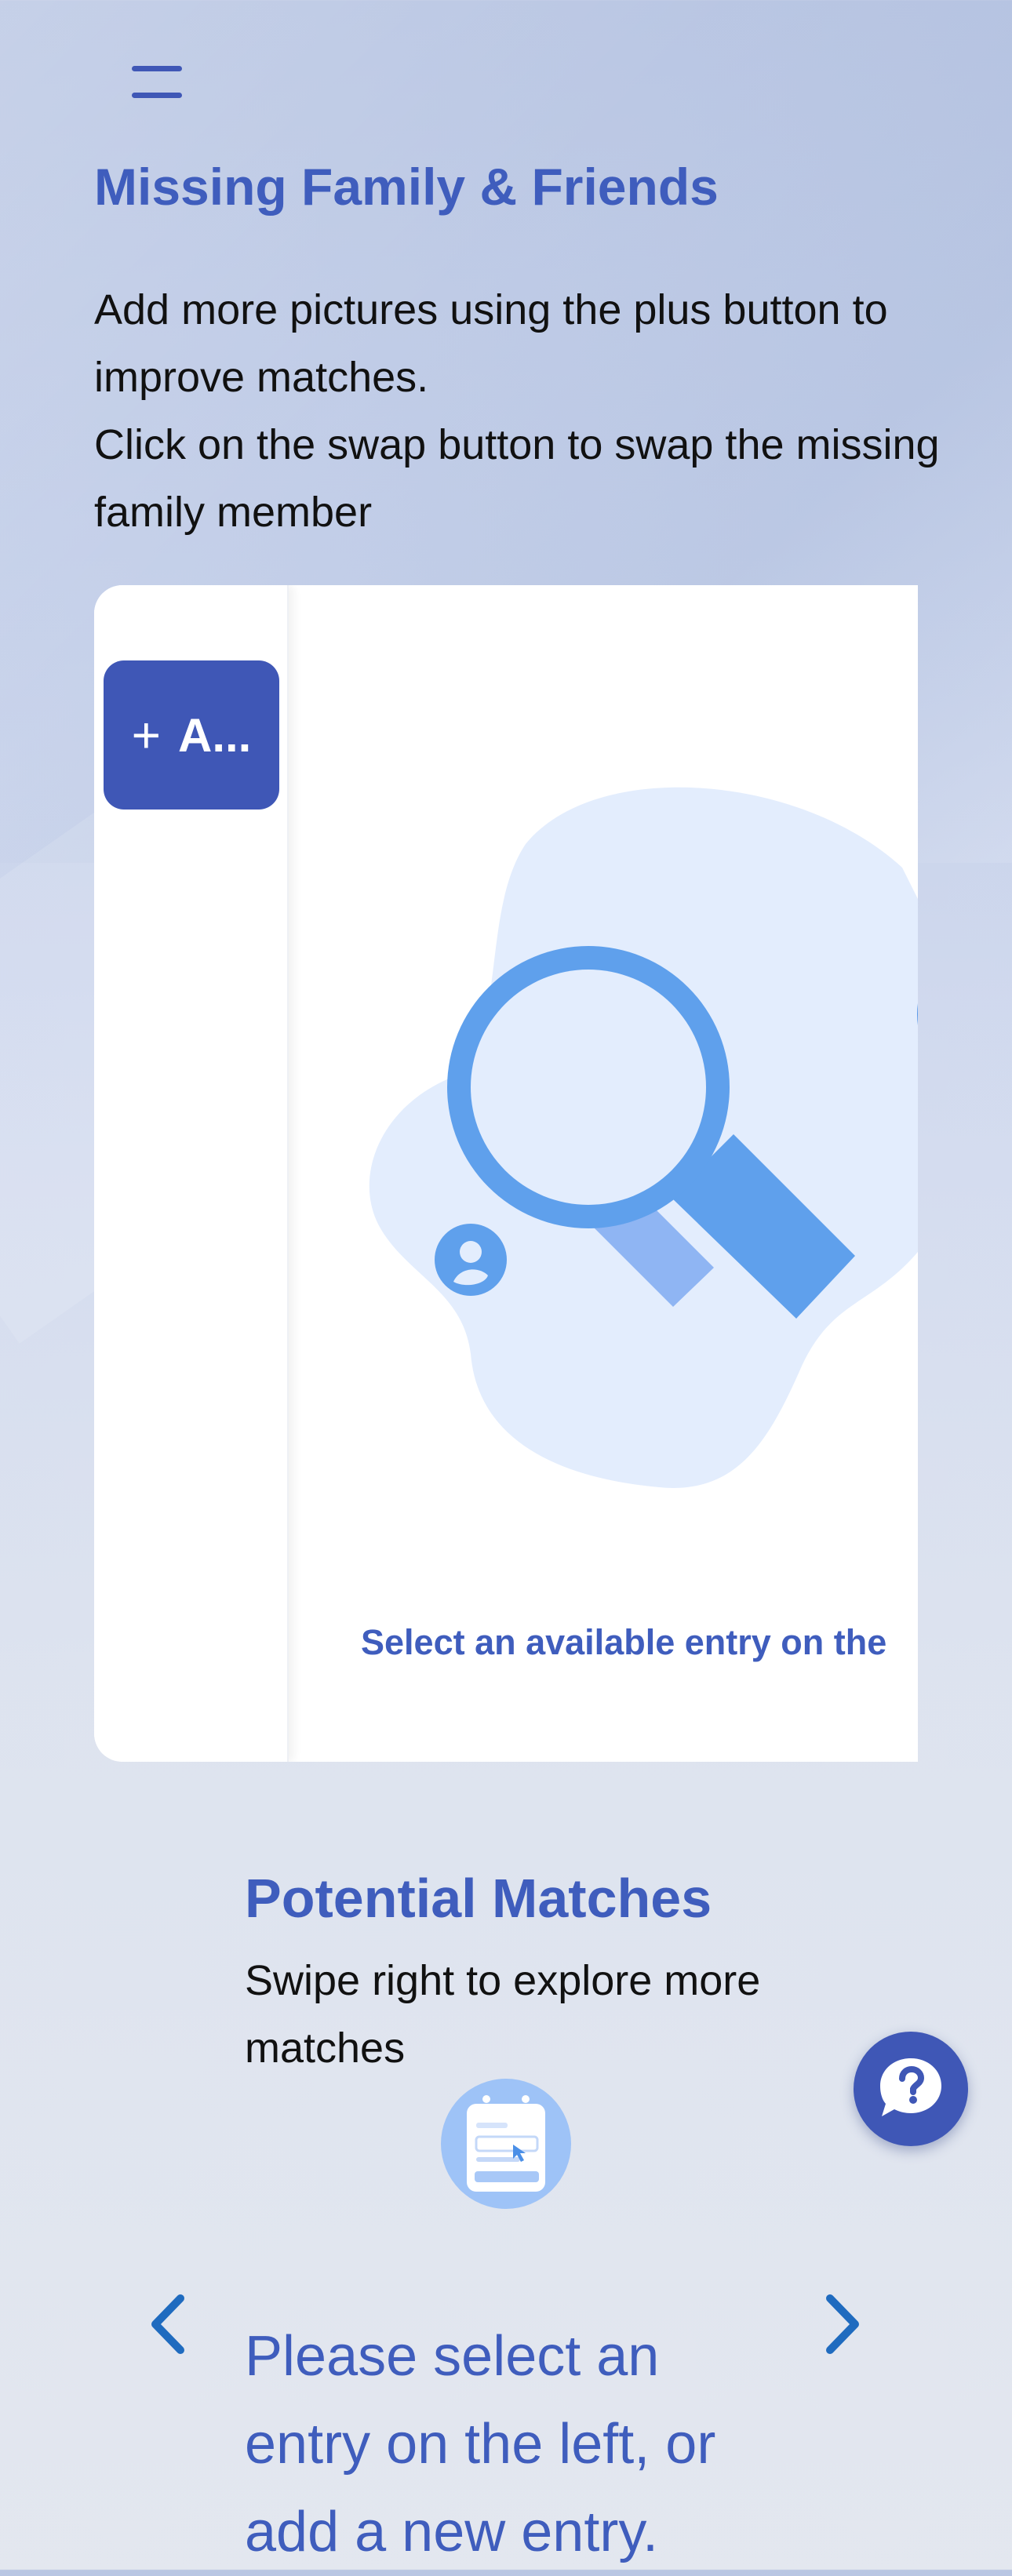 The height and width of the screenshot is (2576, 1012). What do you see at coordinates (158, 85) in the screenshot?
I see `hamburger-menu-icon` at bounding box center [158, 85].